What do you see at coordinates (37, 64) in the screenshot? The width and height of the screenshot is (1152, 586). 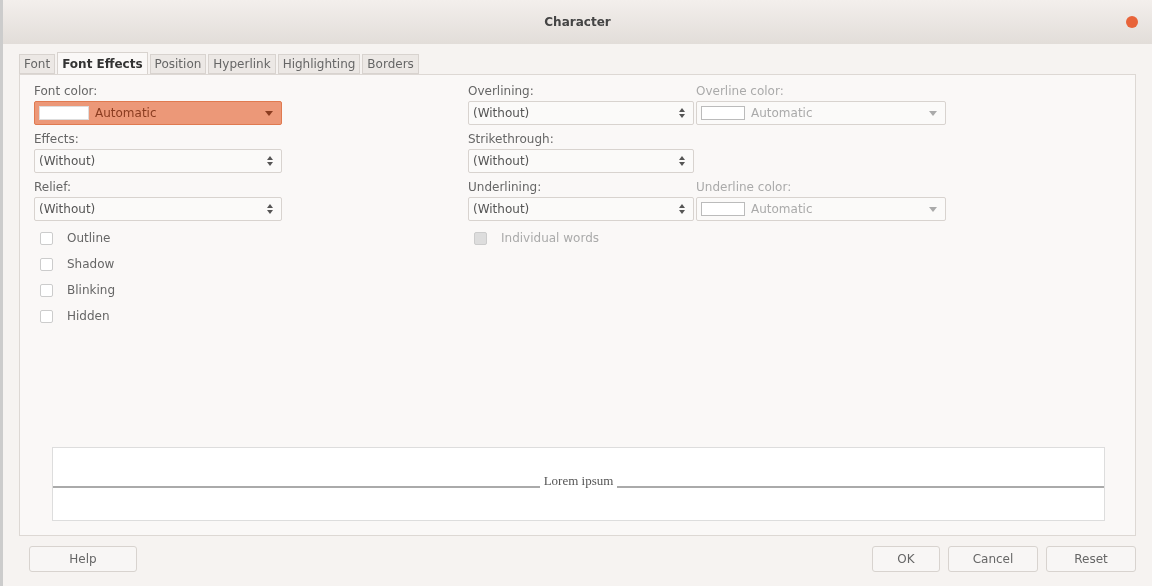 I see `tab: Font` at bounding box center [37, 64].